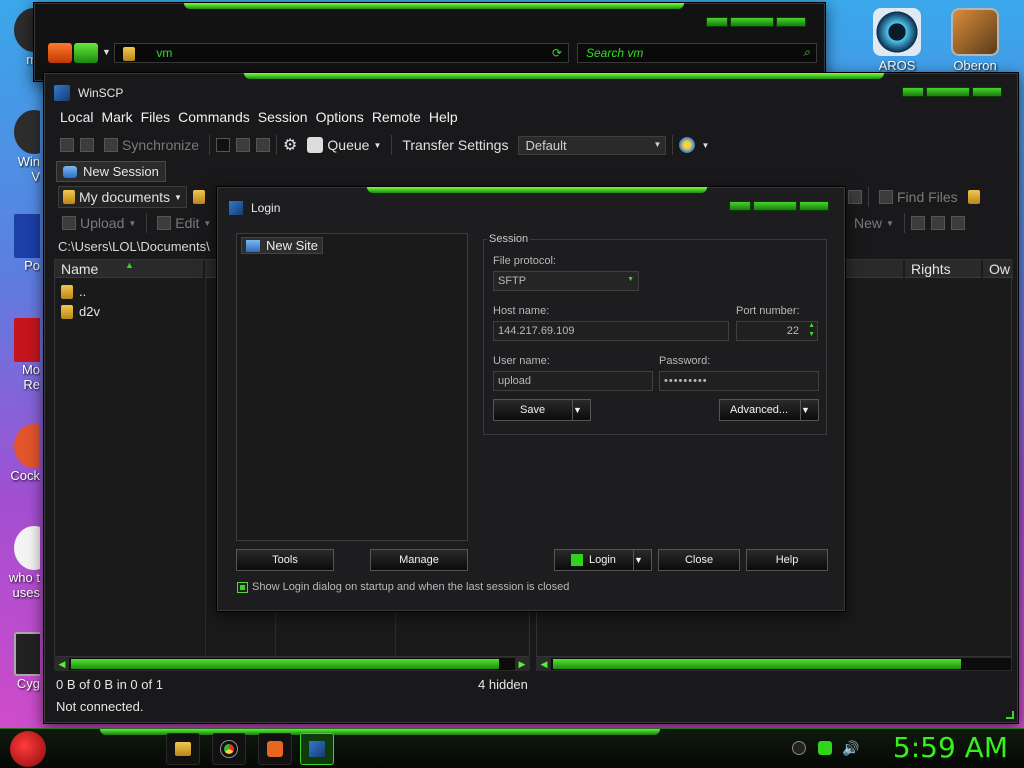 This screenshot has width=1024, height=768. What do you see at coordinates (917, 223) in the screenshot?
I see `add-icon` at bounding box center [917, 223].